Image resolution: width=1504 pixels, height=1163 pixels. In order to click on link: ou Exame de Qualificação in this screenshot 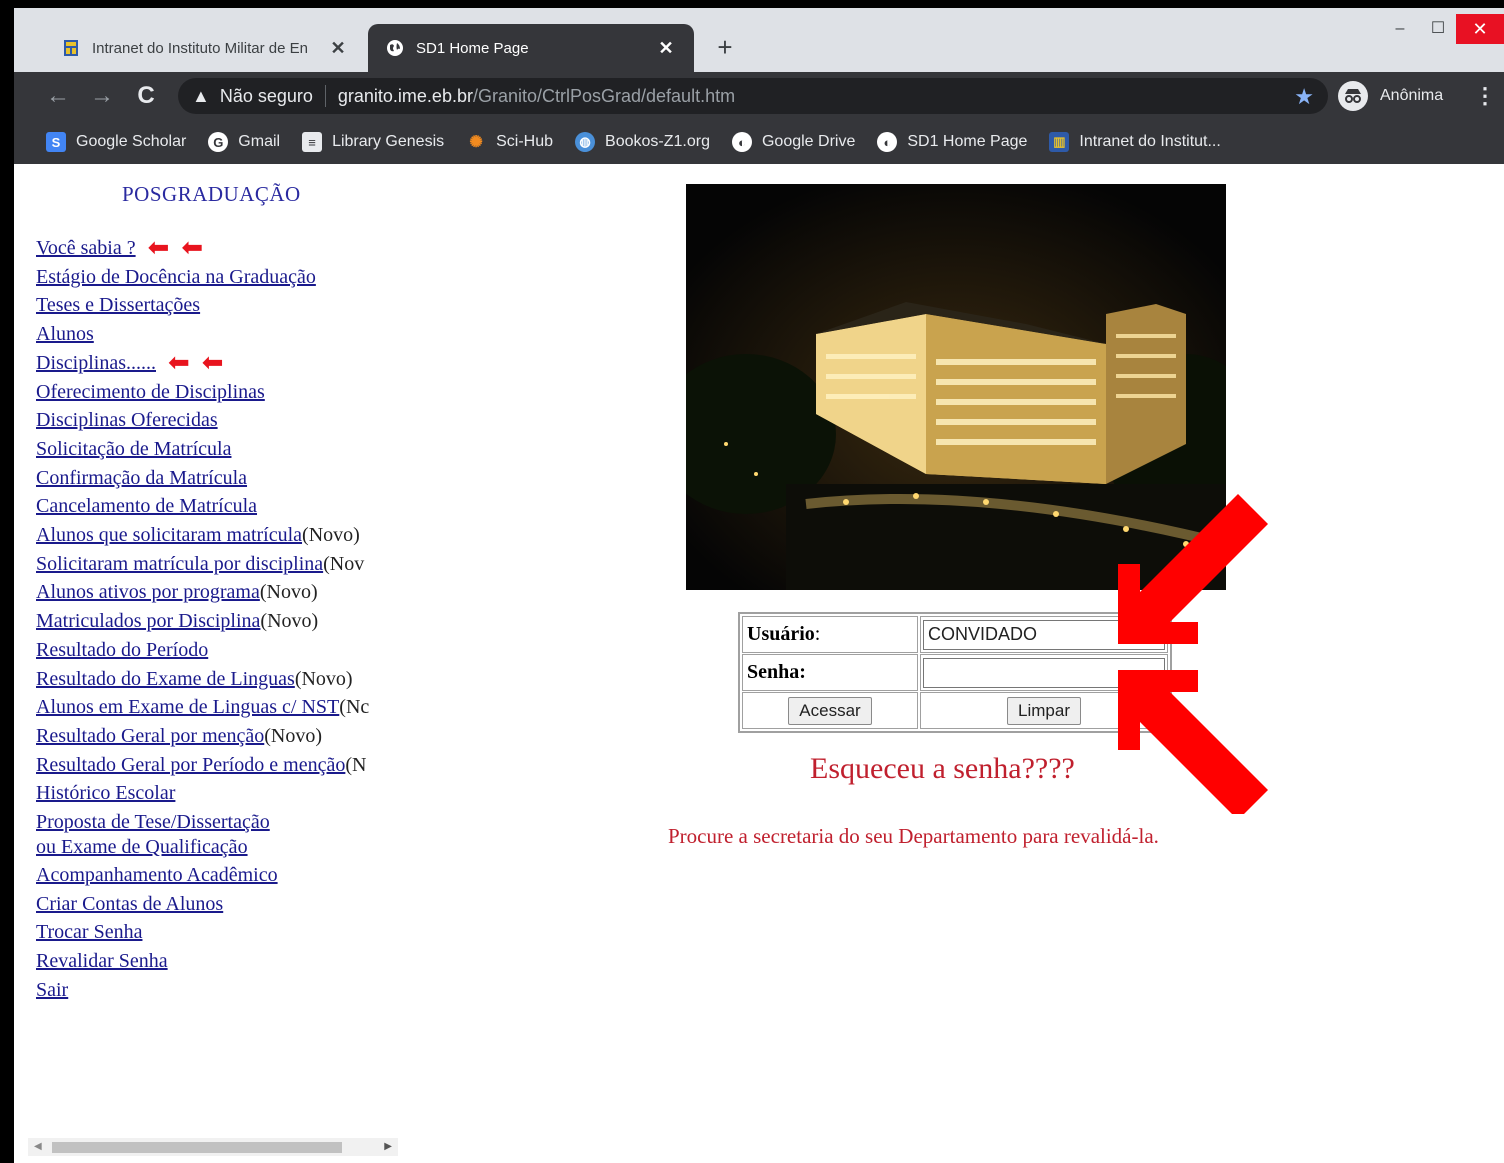, I will do `click(142, 847)`.